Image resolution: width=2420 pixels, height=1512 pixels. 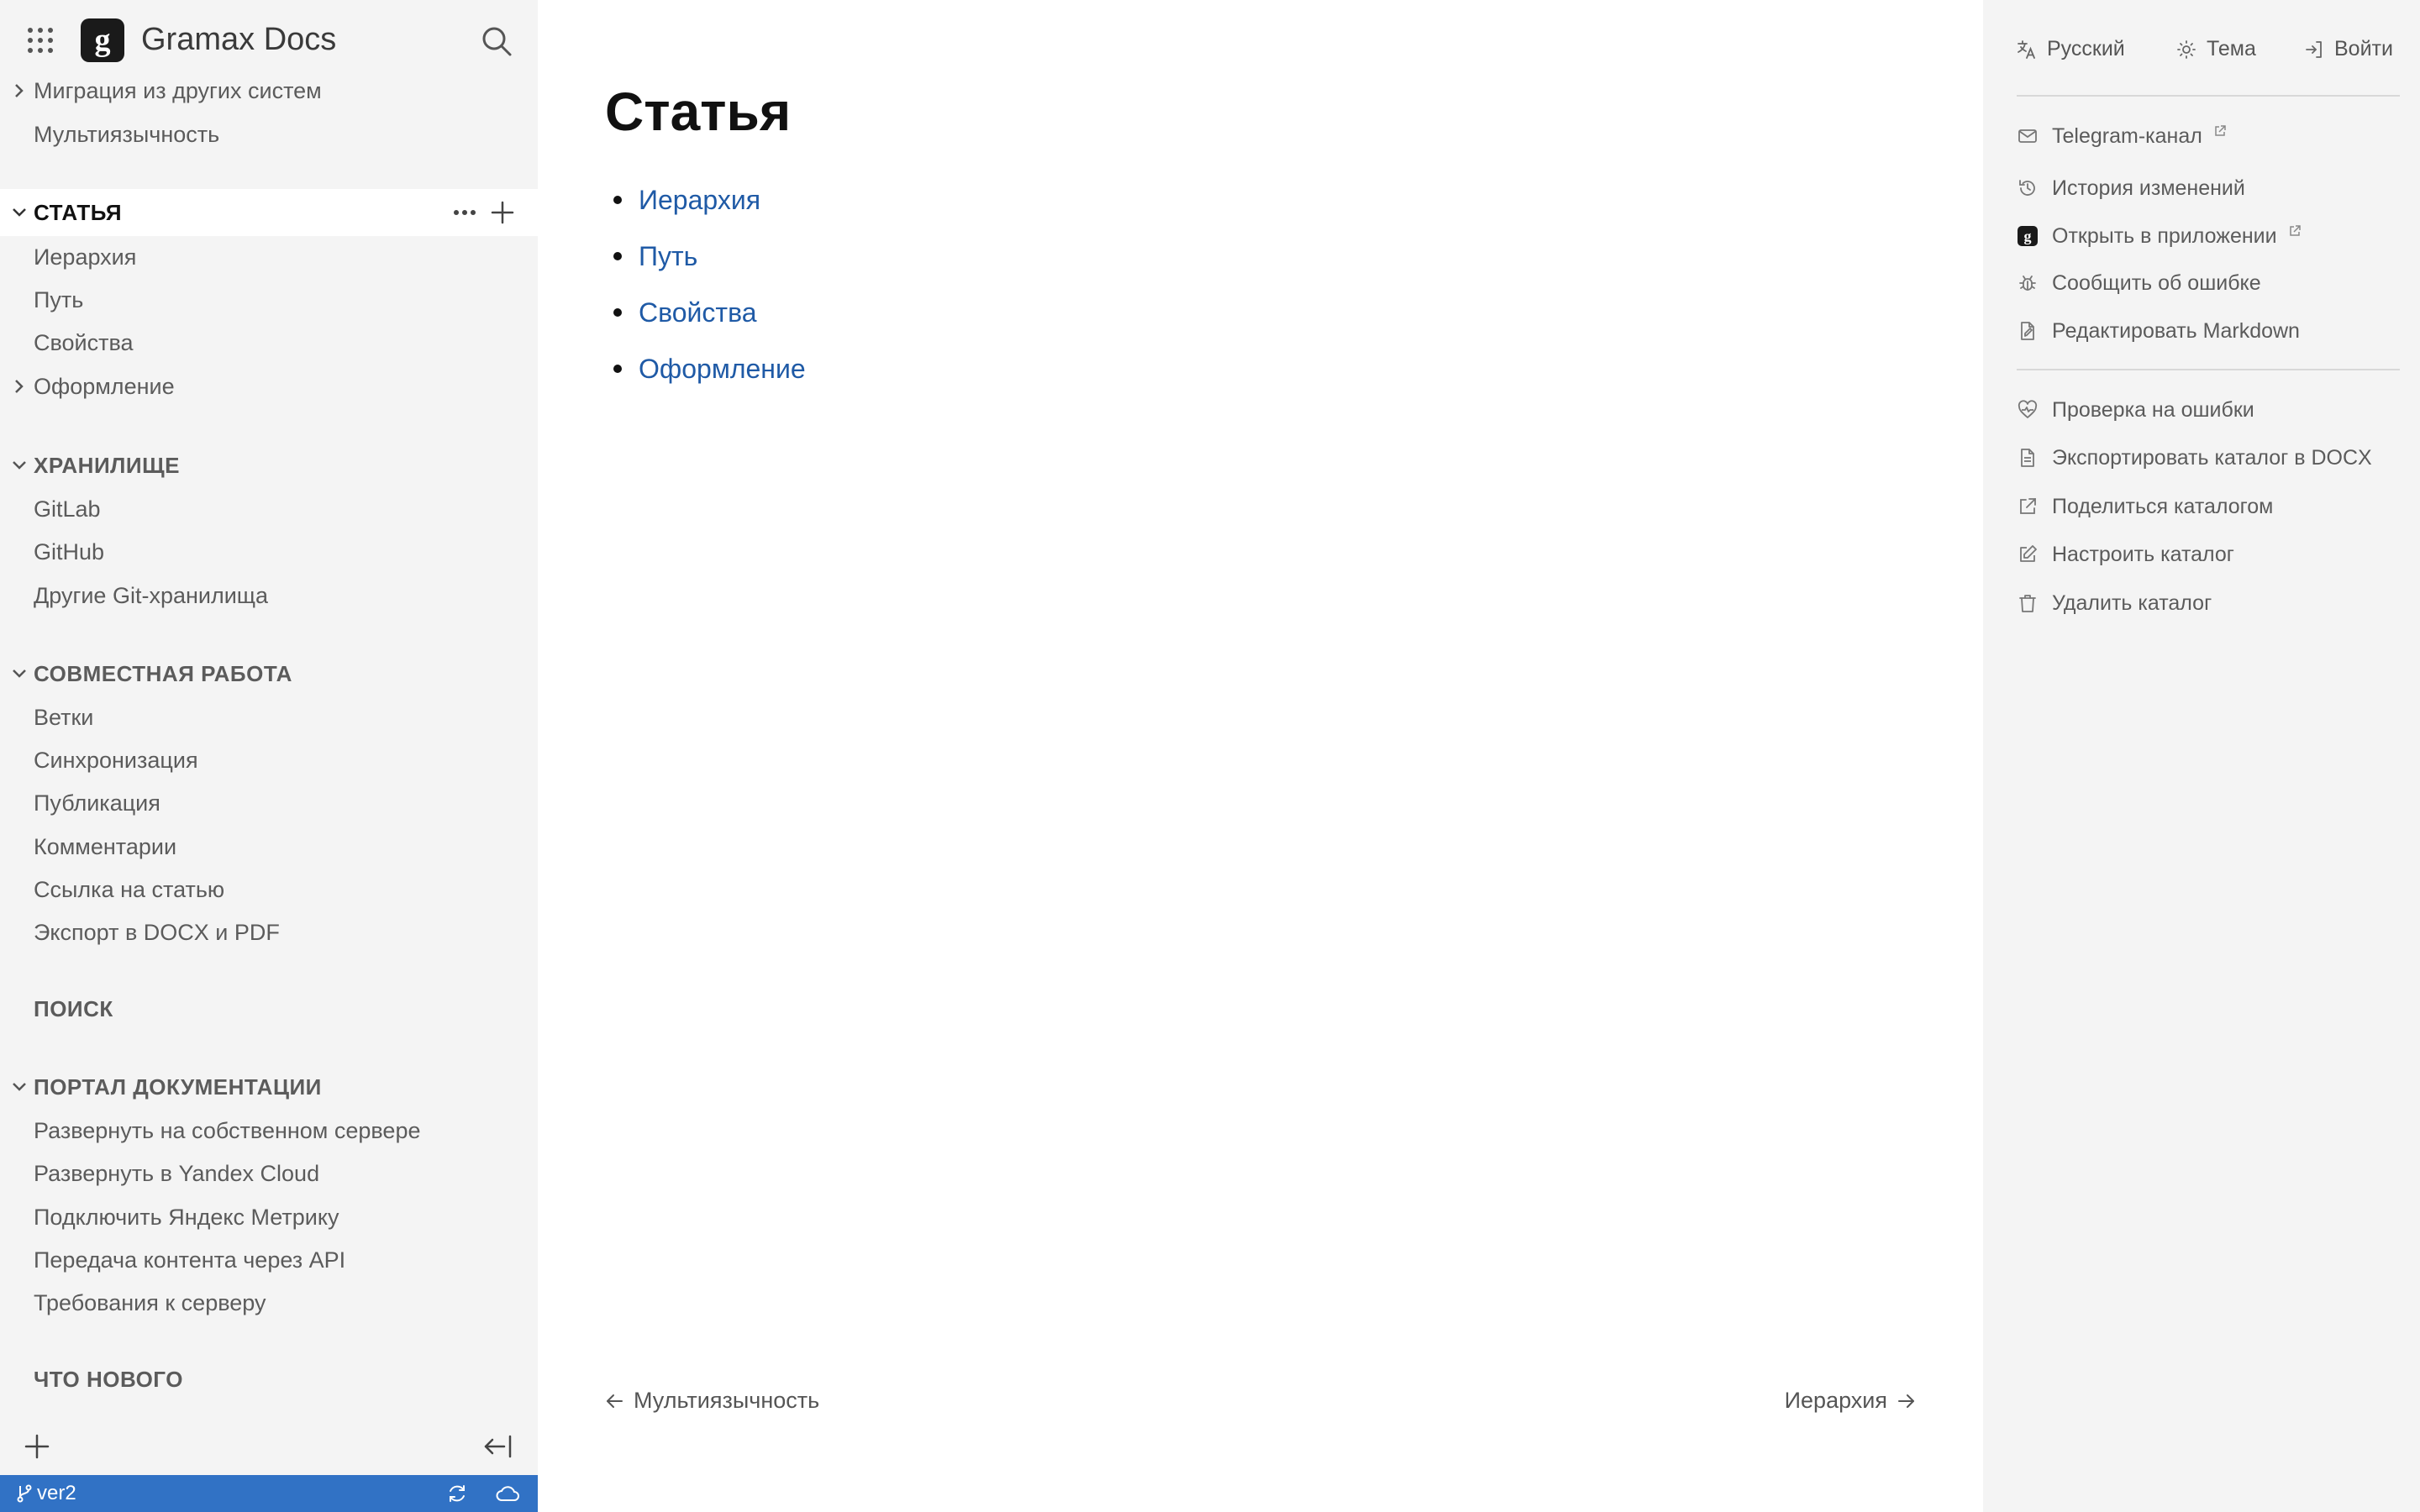 I want to click on configure-catalog-button: Настроить каталог, so click(x=2125, y=554).